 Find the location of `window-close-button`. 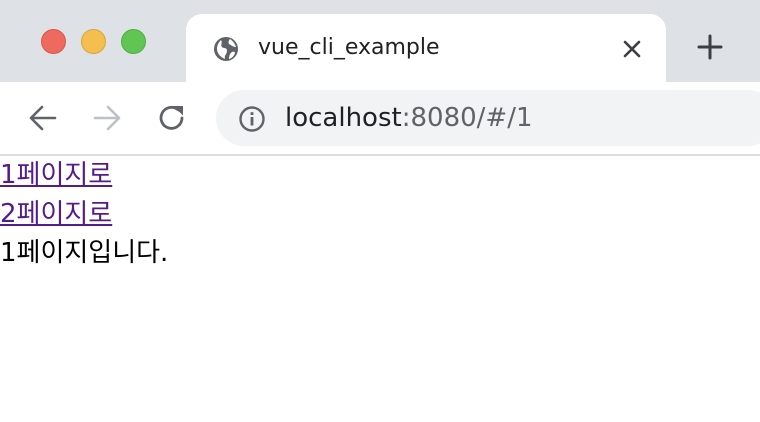

window-close-button is located at coordinates (53, 41).